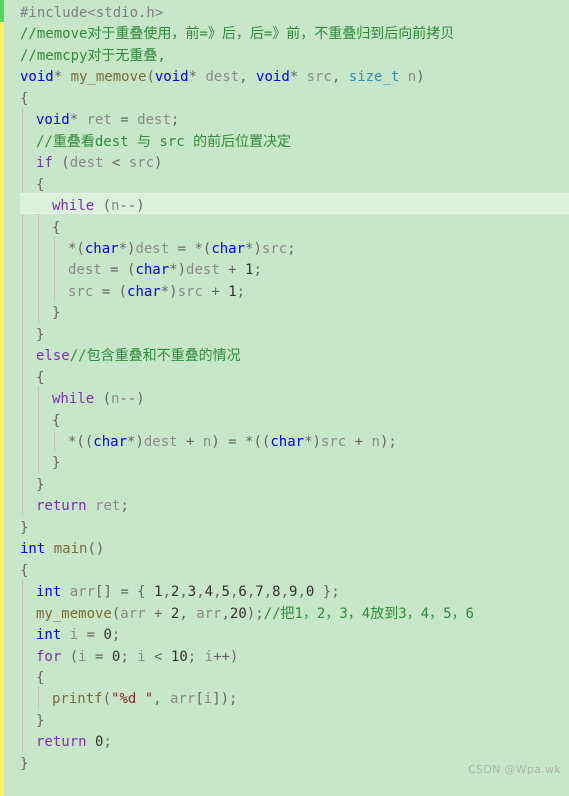 The image size is (569, 796). Describe the element at coordinates (73, 399) in the screenshot. I see `code-token: while` at that location.